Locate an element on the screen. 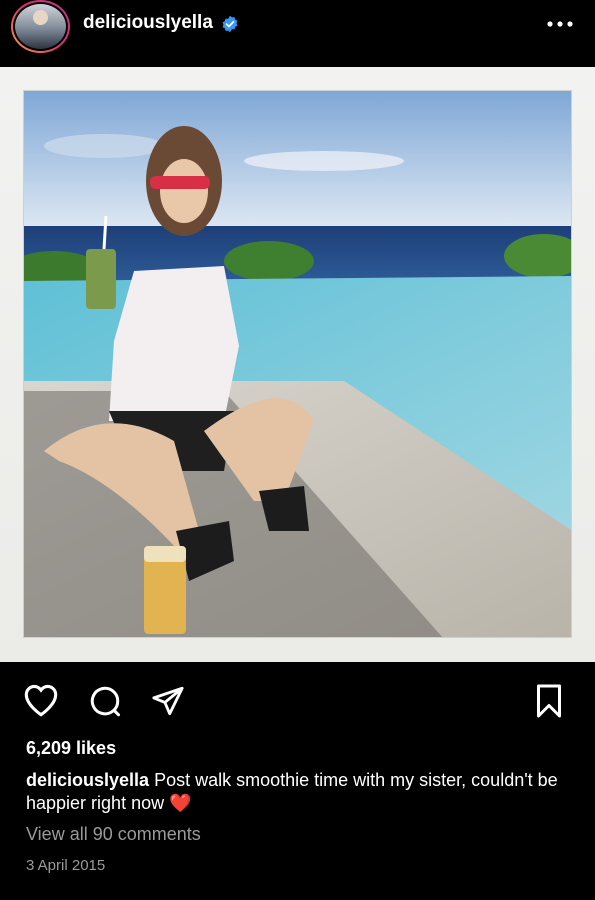 Image resolution: width=595 pixels, height=900 pixels. heart-emoji-icon: ❤️ is located at coordinates (180, 803).